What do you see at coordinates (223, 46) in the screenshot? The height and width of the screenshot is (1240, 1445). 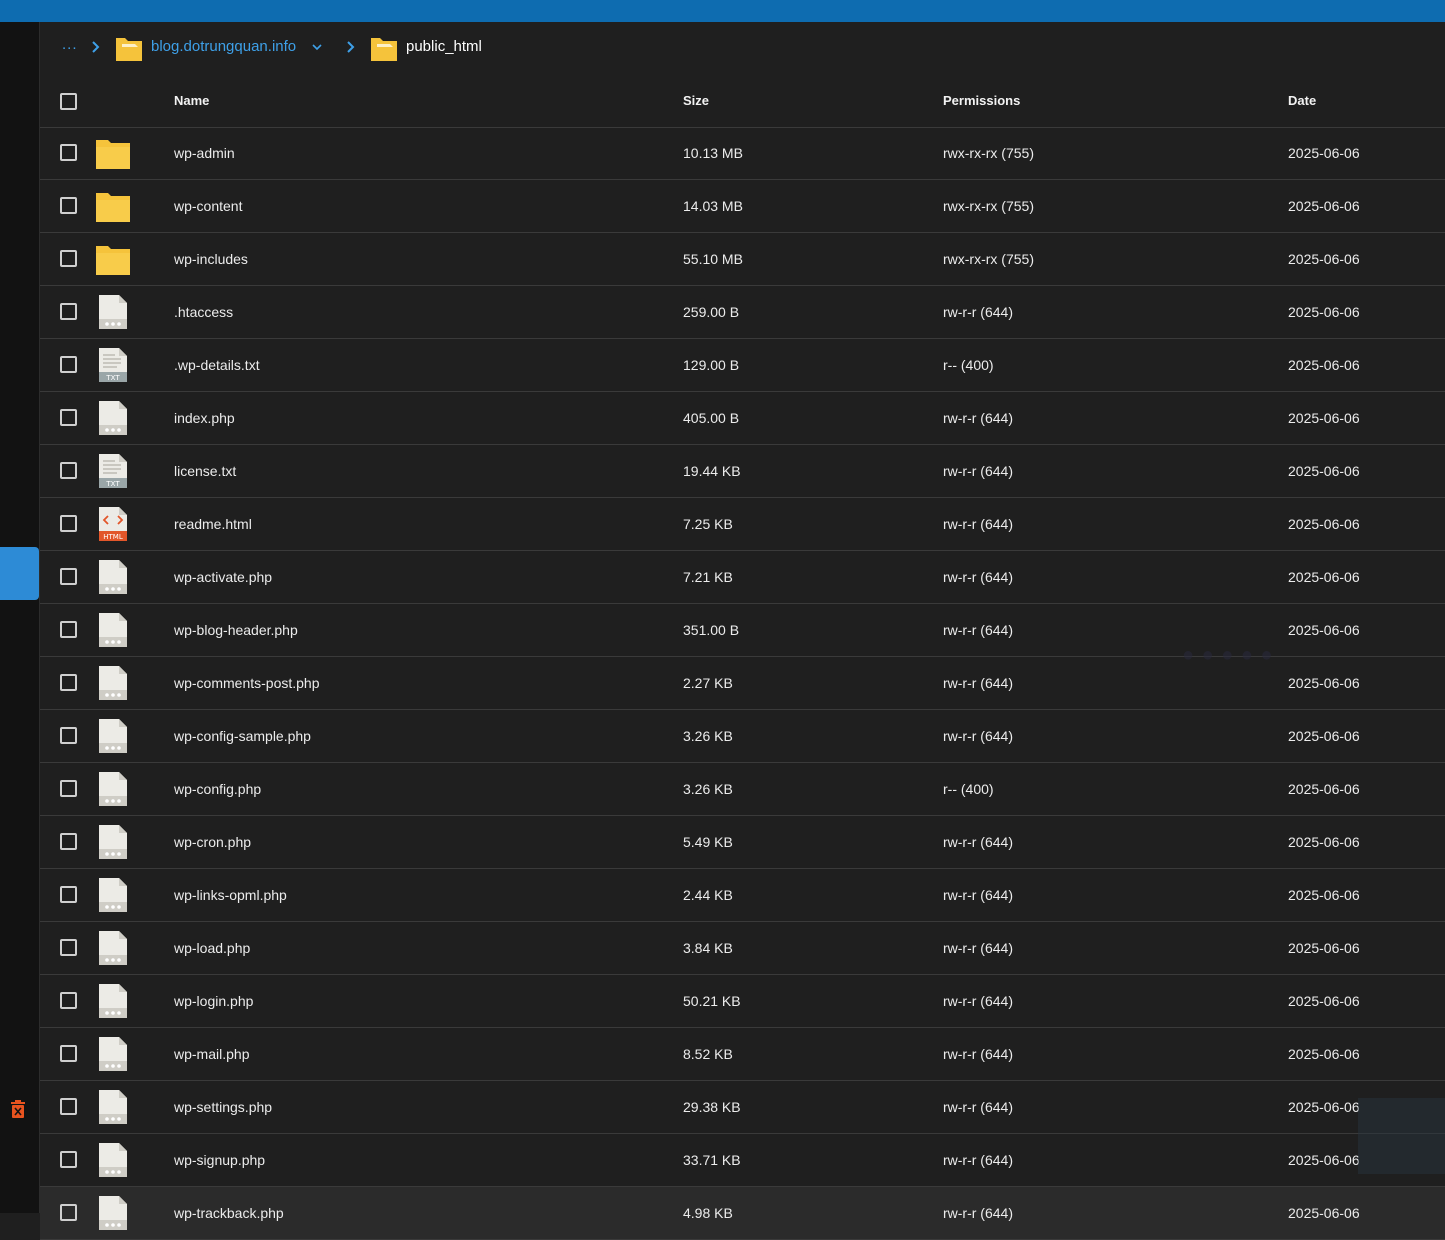 I see `breadcrumb-domain: blog.dotrungquan.info` at bounding box center [223, 46].